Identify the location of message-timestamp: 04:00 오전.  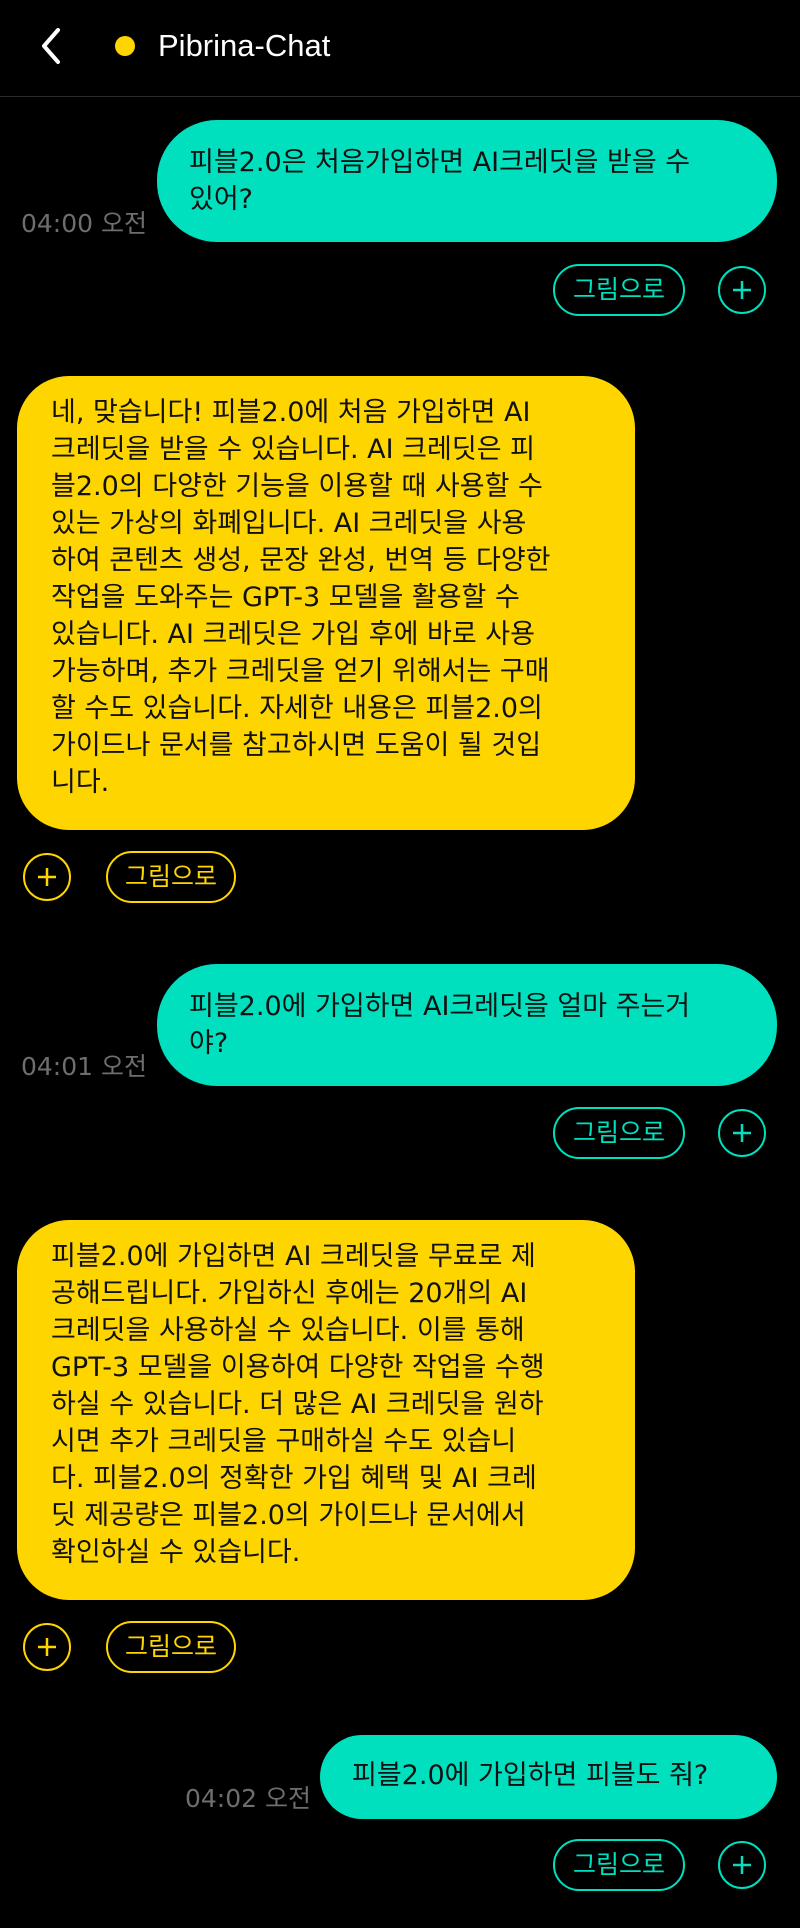
(84, 223).